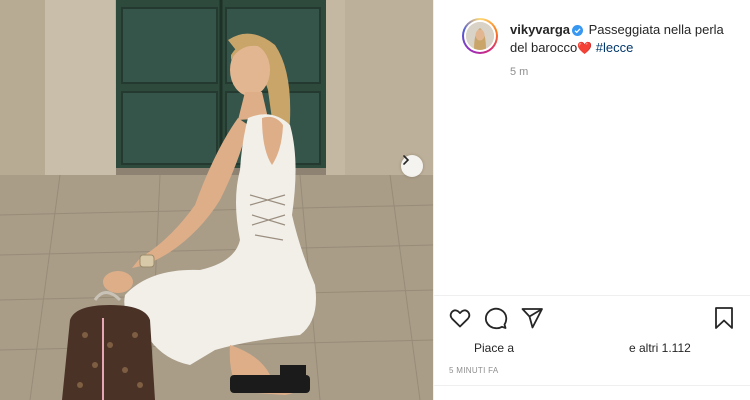 This screenshot has width=750, height=400. Describe the element at coordinates (412, 166) in the screenshot. I see `carousel-next-button` at that location.